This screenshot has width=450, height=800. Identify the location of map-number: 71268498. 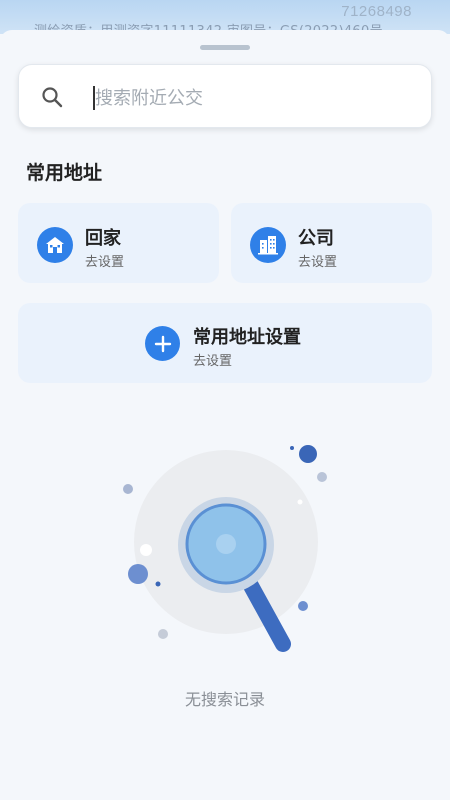
(376, 11).